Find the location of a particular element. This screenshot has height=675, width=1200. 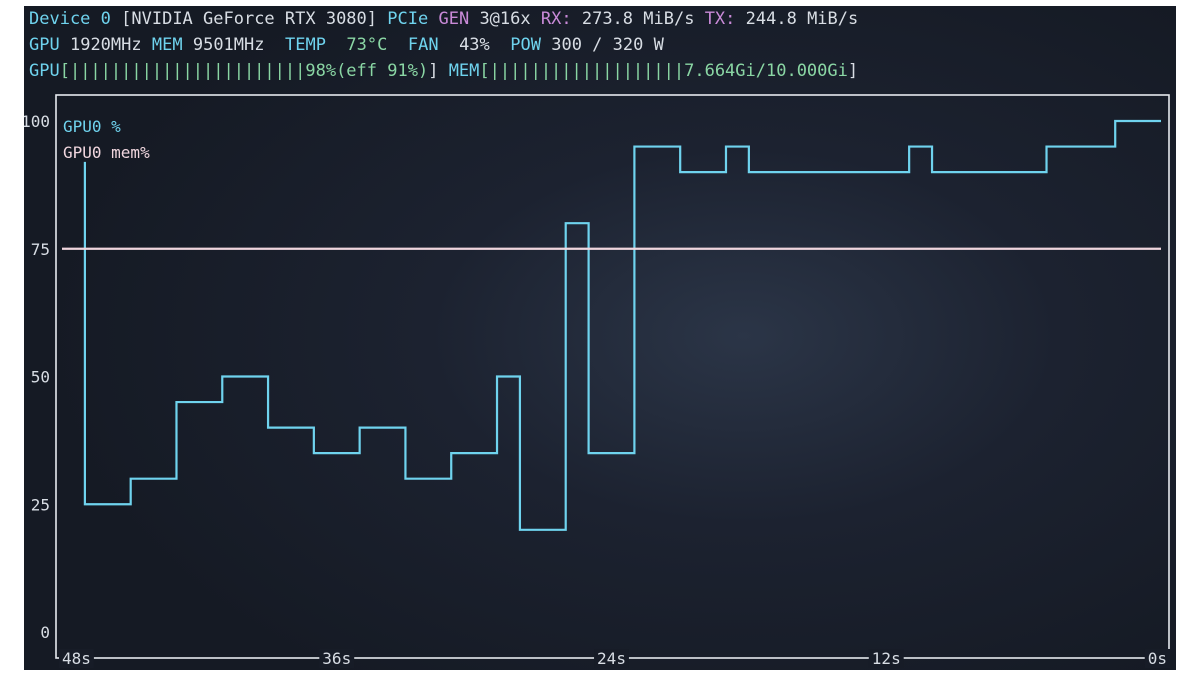

x-tick-label: 24s is located at coordinates (611, 658).